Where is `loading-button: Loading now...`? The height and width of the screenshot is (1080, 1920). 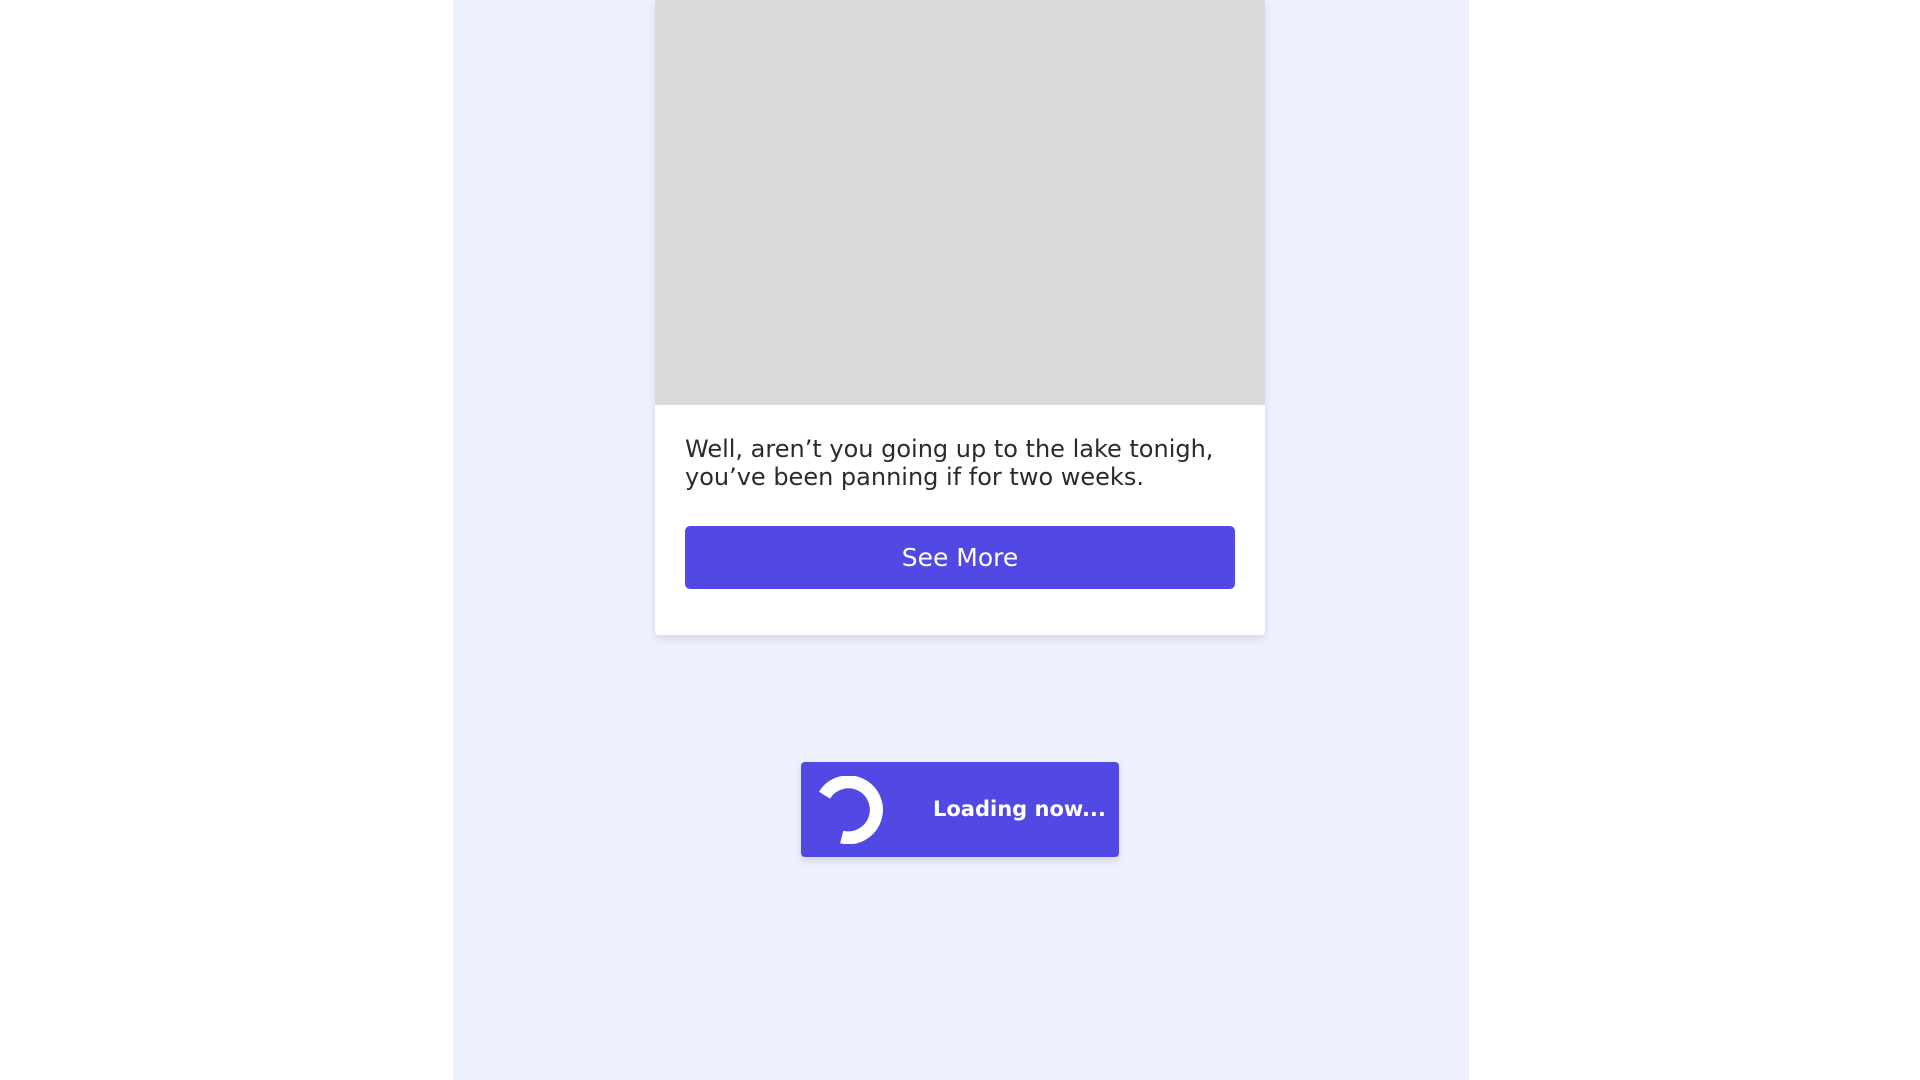 loading-button: Loading now... is located at coordinates (960, 809).